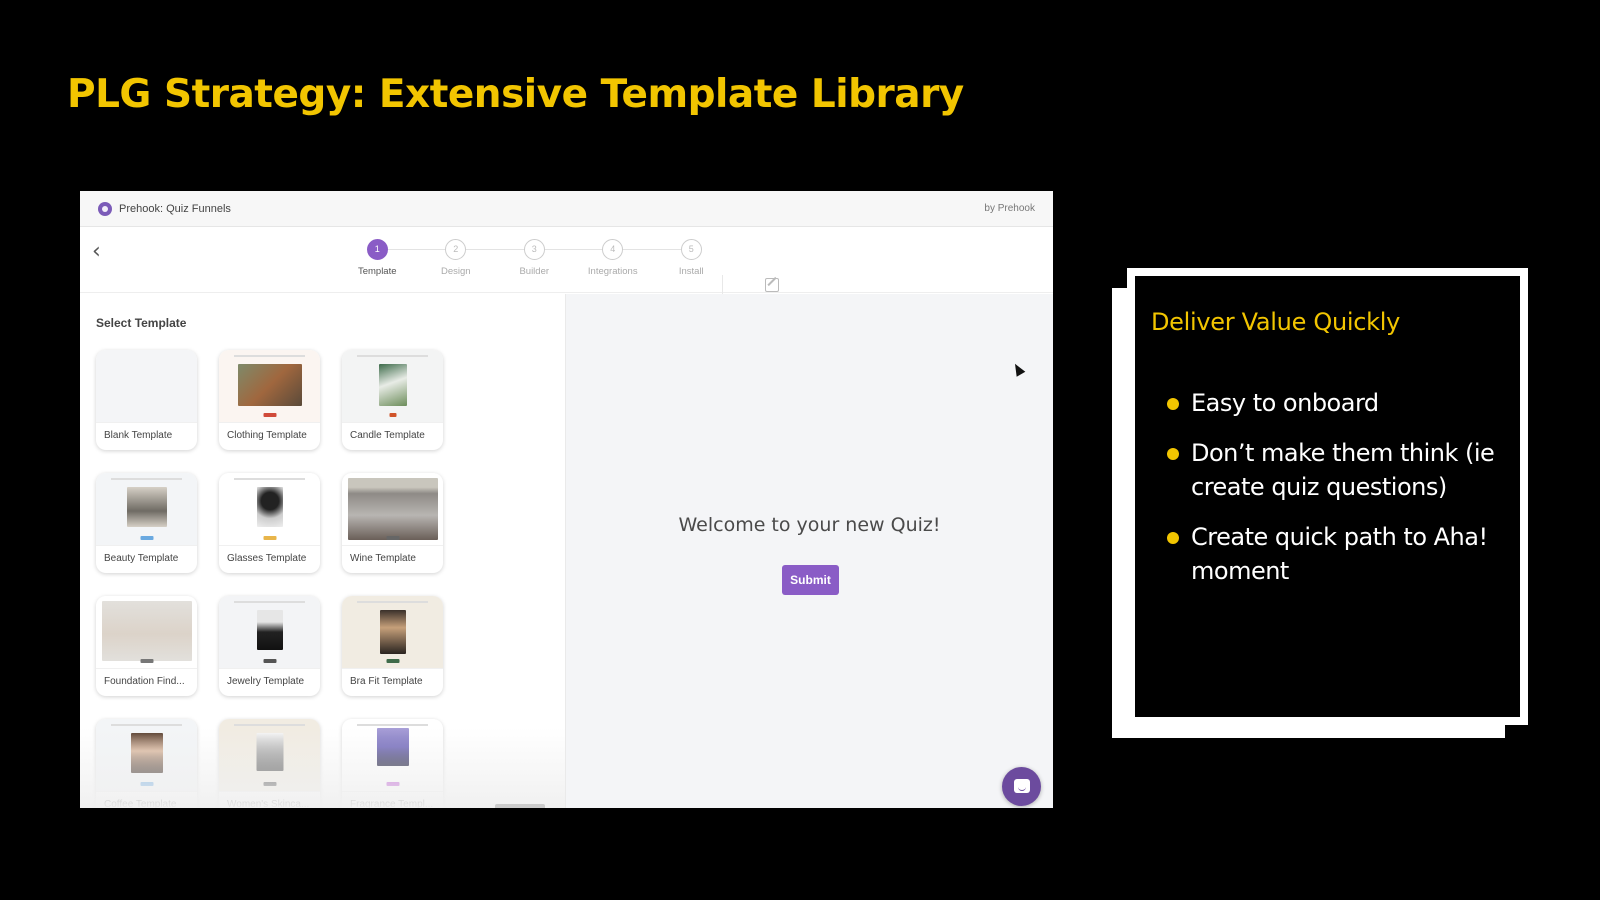  I want to click on step-label: Builder, so click(534, 271).